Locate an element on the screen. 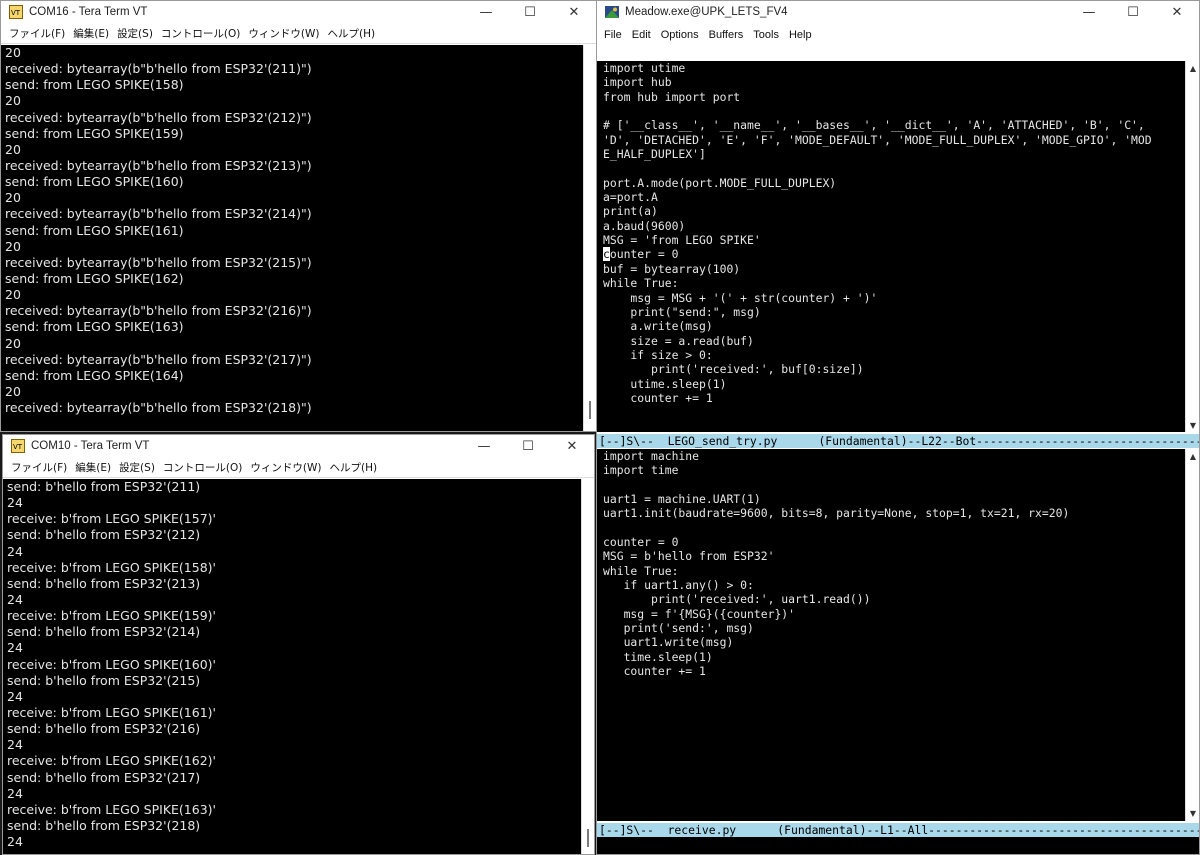 The image size is (1200, 855). menu-edit: Edit is located at coordinates (641, 35).